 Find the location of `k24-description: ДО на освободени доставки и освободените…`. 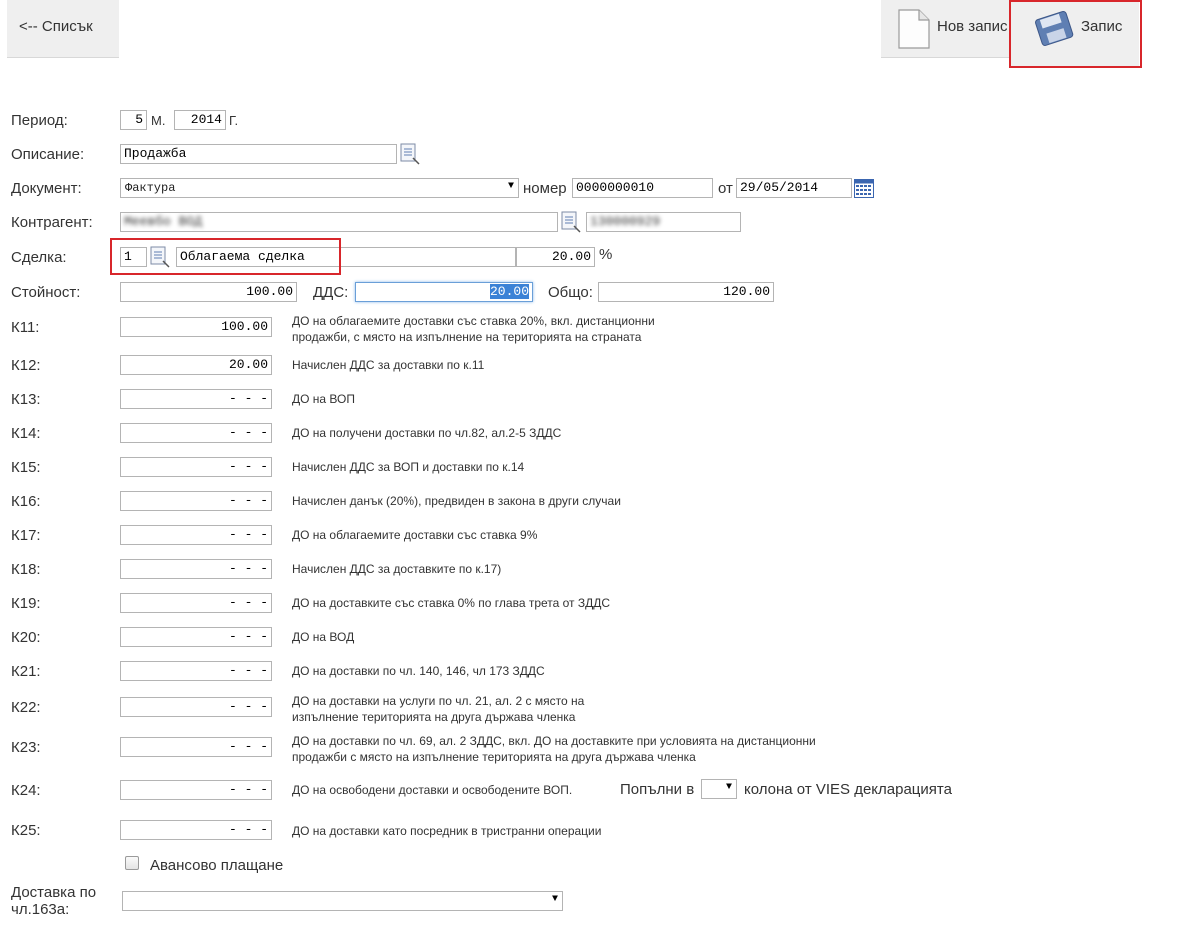

k24-description: ДО на освободени доставки и освободените… is located at coordinates (432, 790).